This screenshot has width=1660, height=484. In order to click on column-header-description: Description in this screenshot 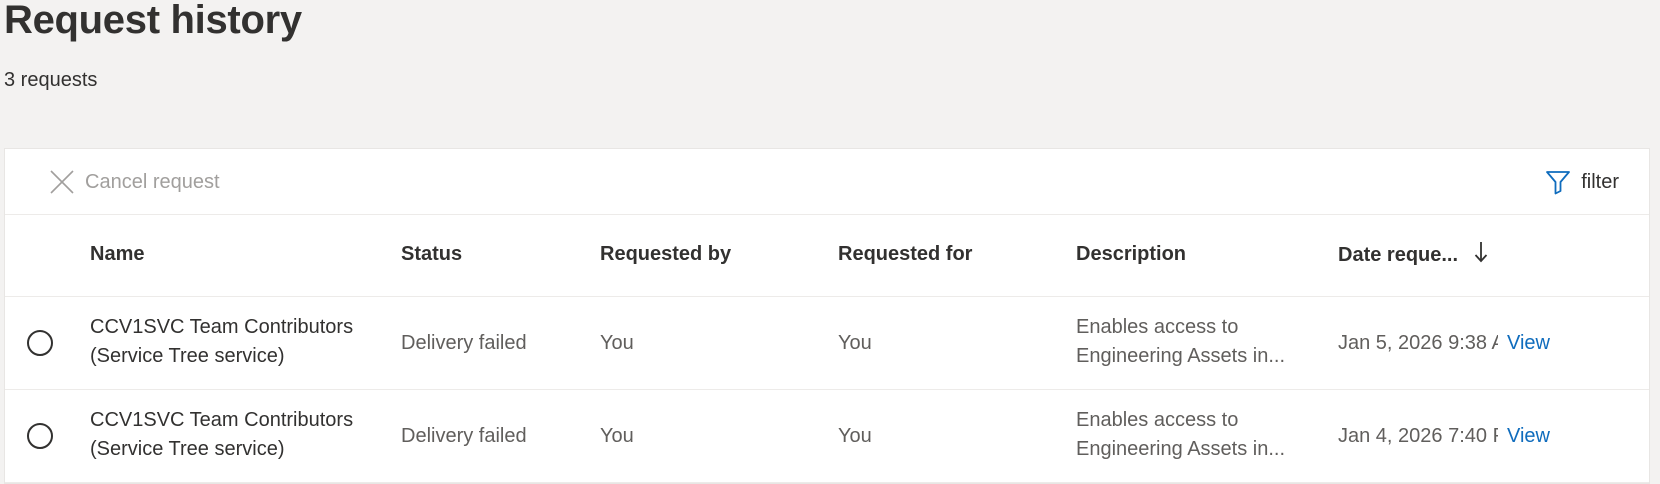, I will do `click(1131, 254)`.